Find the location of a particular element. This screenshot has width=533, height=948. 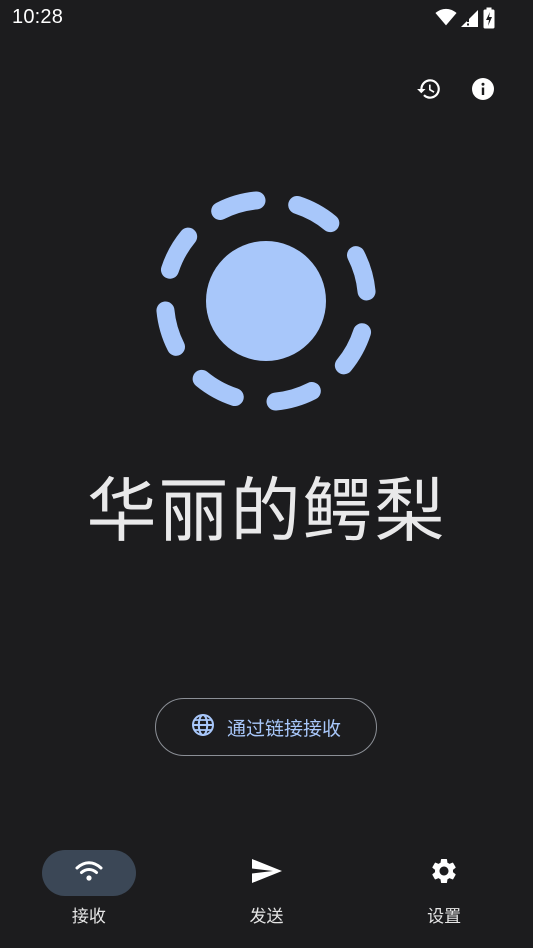

history-icon is located at coordinates (429, 89).